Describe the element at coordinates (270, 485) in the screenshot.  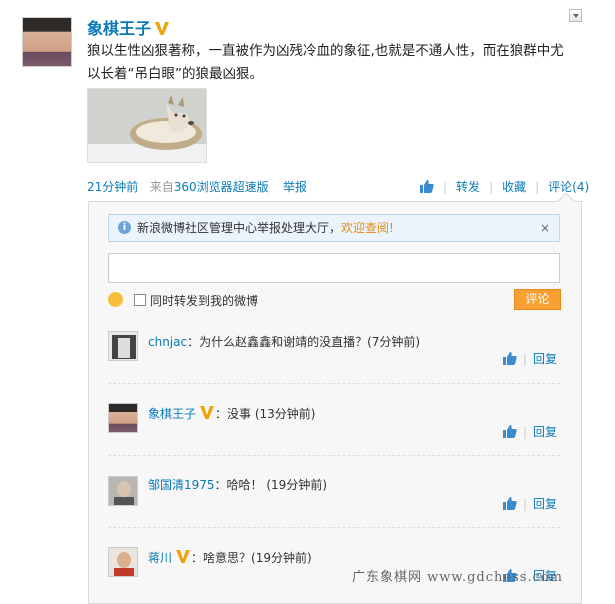
I see `comment-text: ：哈哈！ (19分钟前)` at that location.